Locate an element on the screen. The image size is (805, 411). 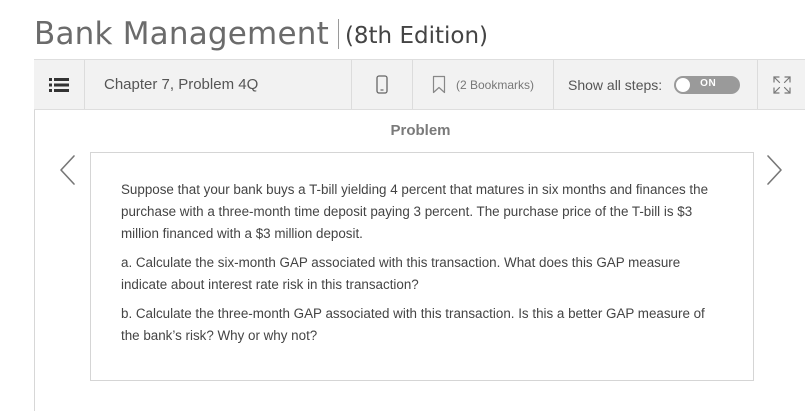
book-edition: (8th Edition) is located at coordinates (416, 36).